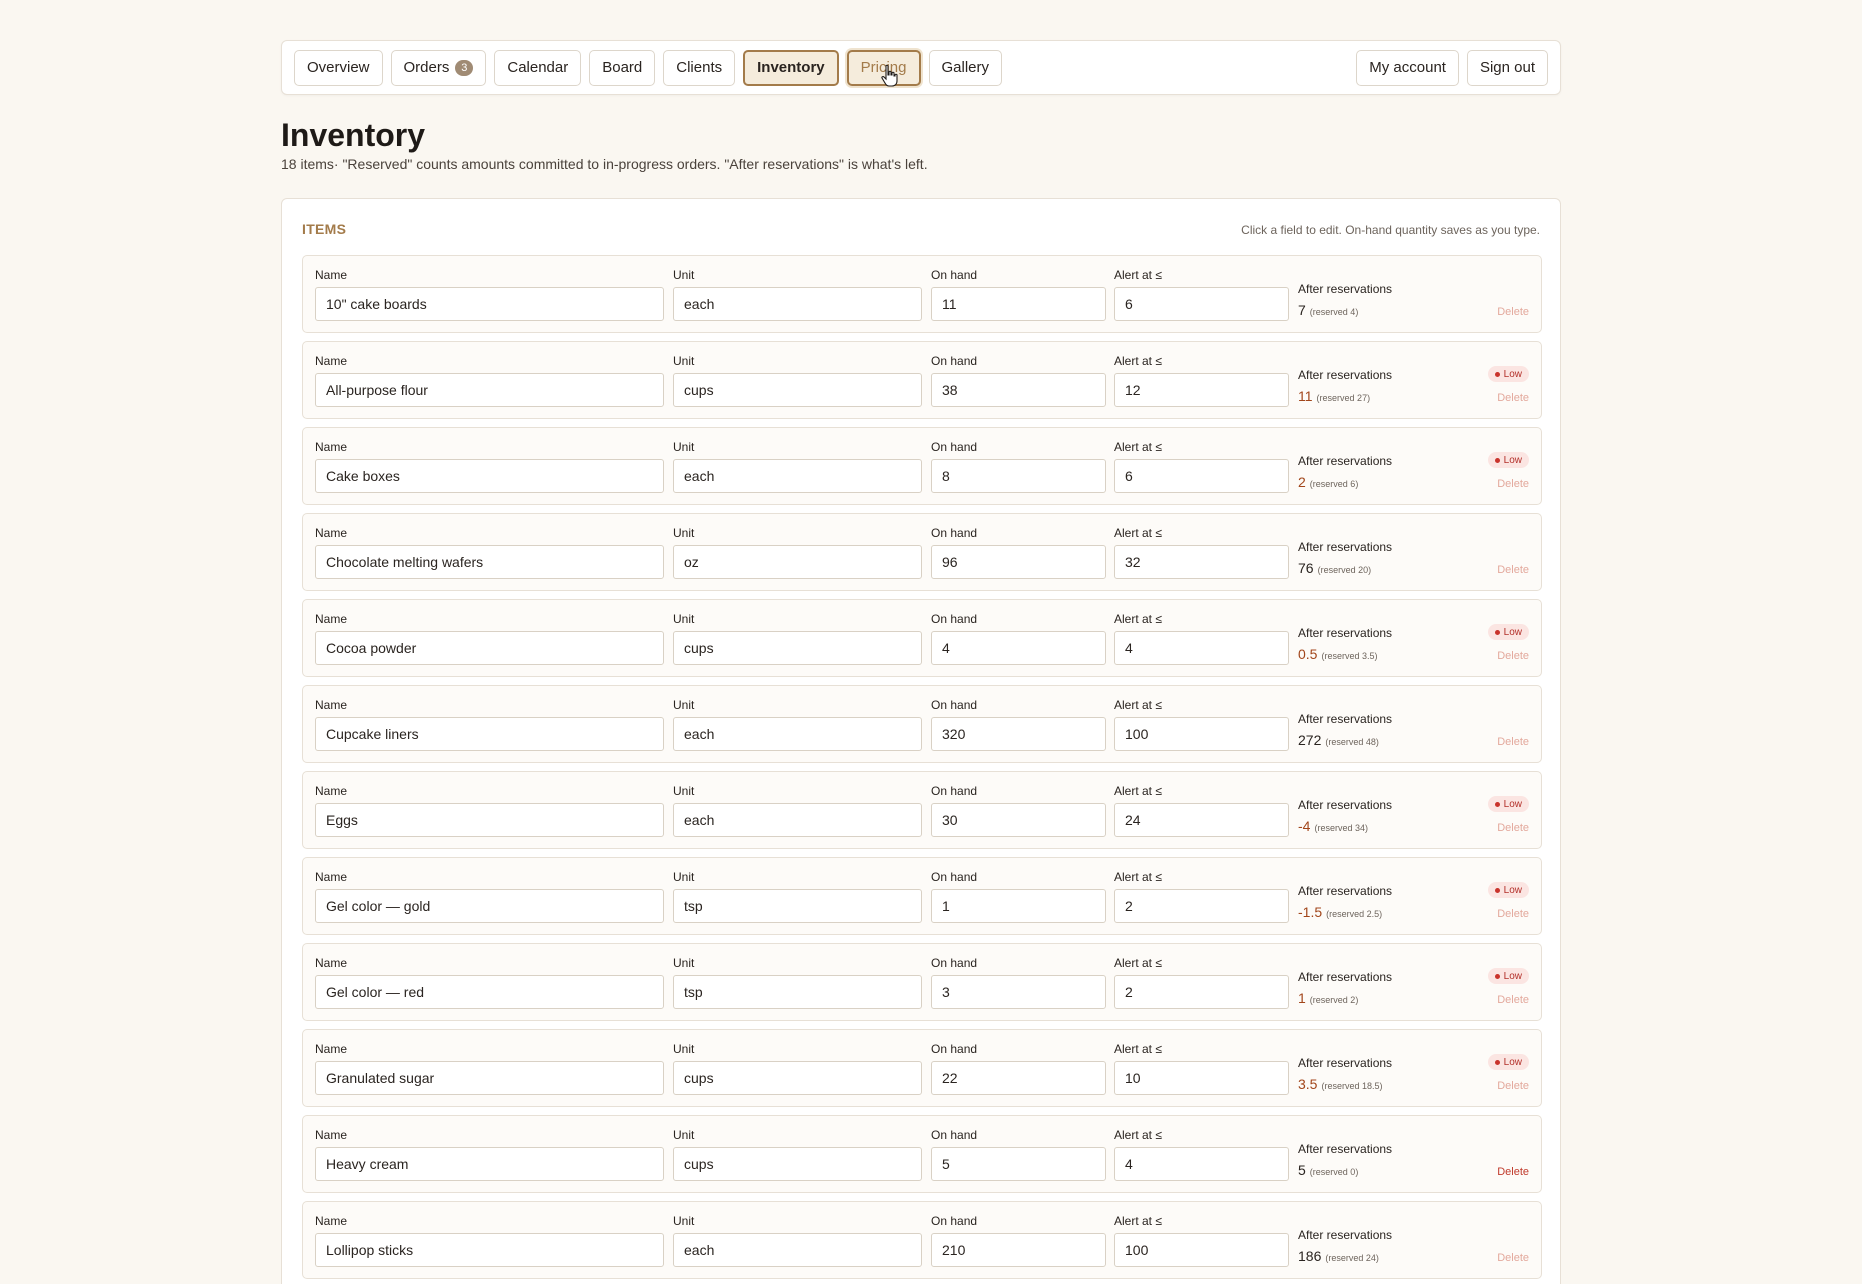 This screenshot has width=1862, height=1284. Describe the element at coordinates (338, 67) in the screenshot. I see `tab-overview: Overview` at that location.